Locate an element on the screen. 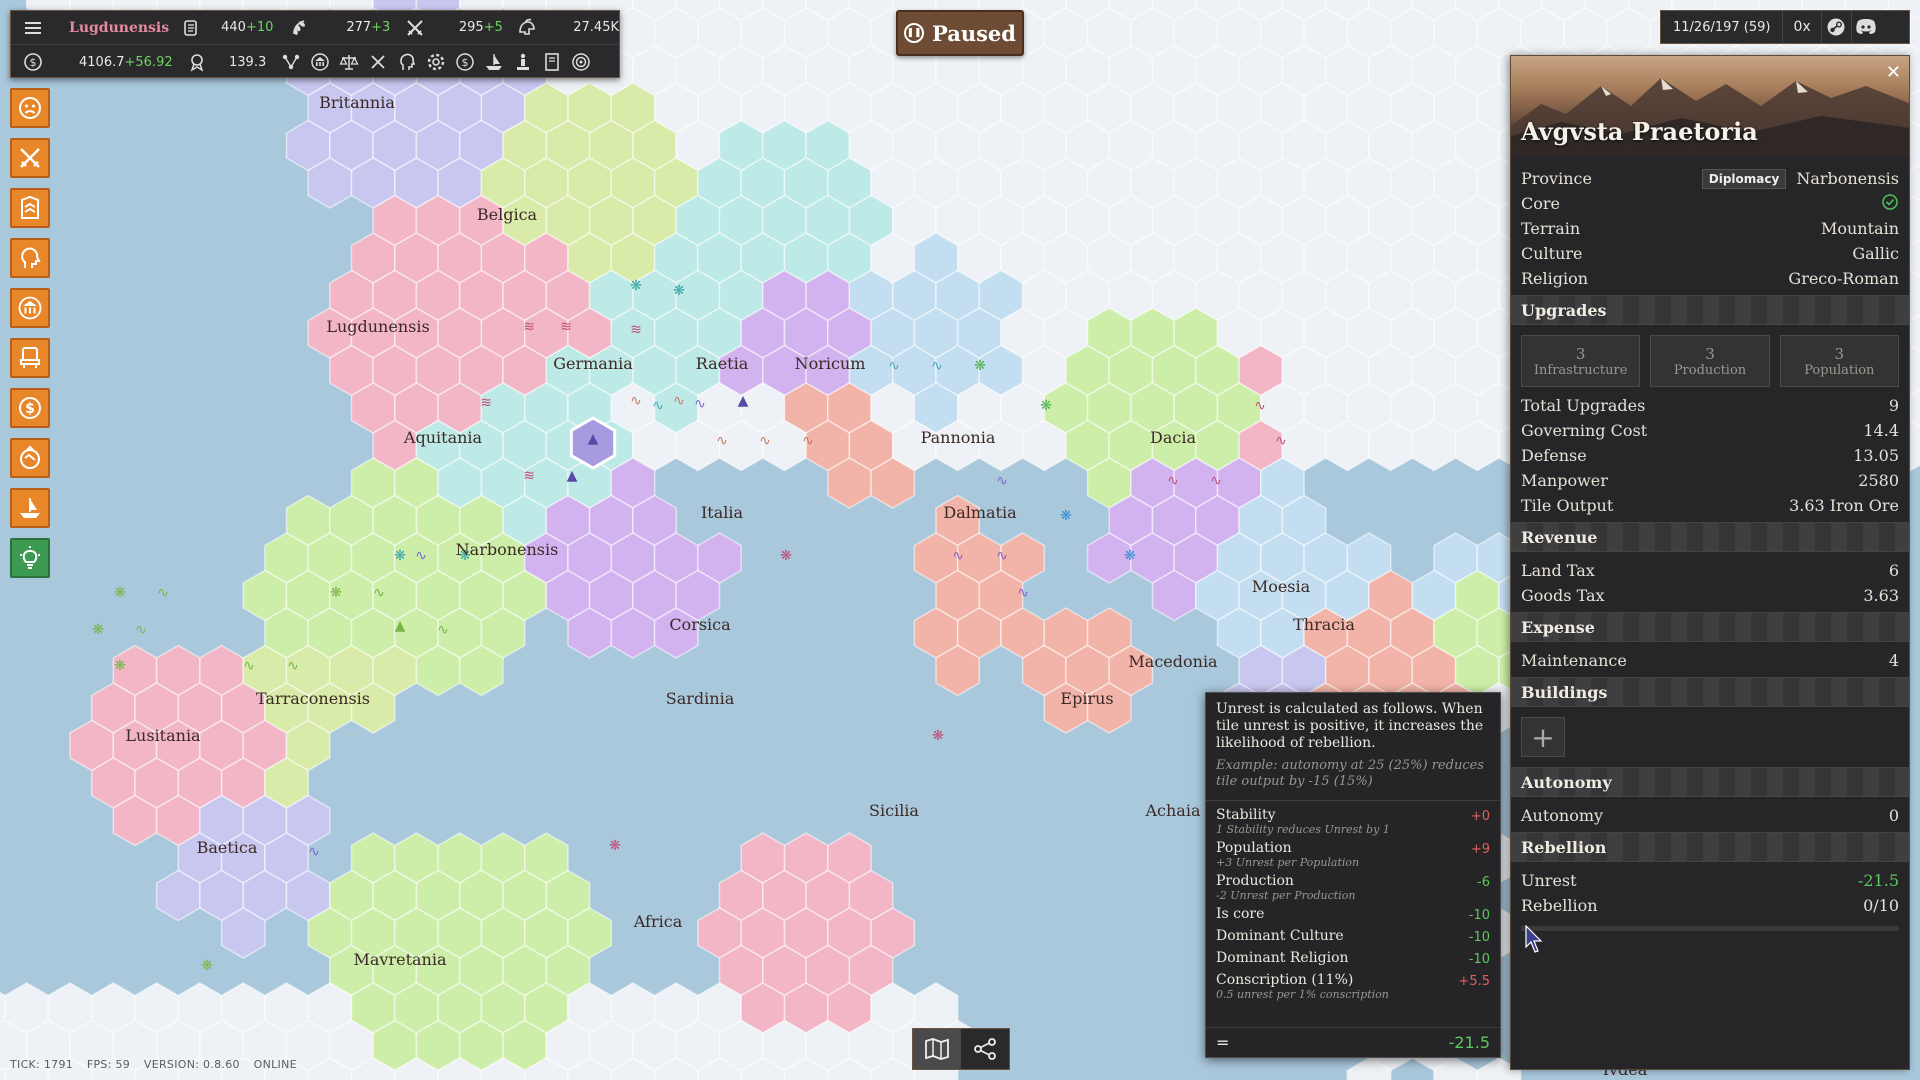 The image size is (1920, 1080). shield-emblem-icon is located at coordinates (581, 62).